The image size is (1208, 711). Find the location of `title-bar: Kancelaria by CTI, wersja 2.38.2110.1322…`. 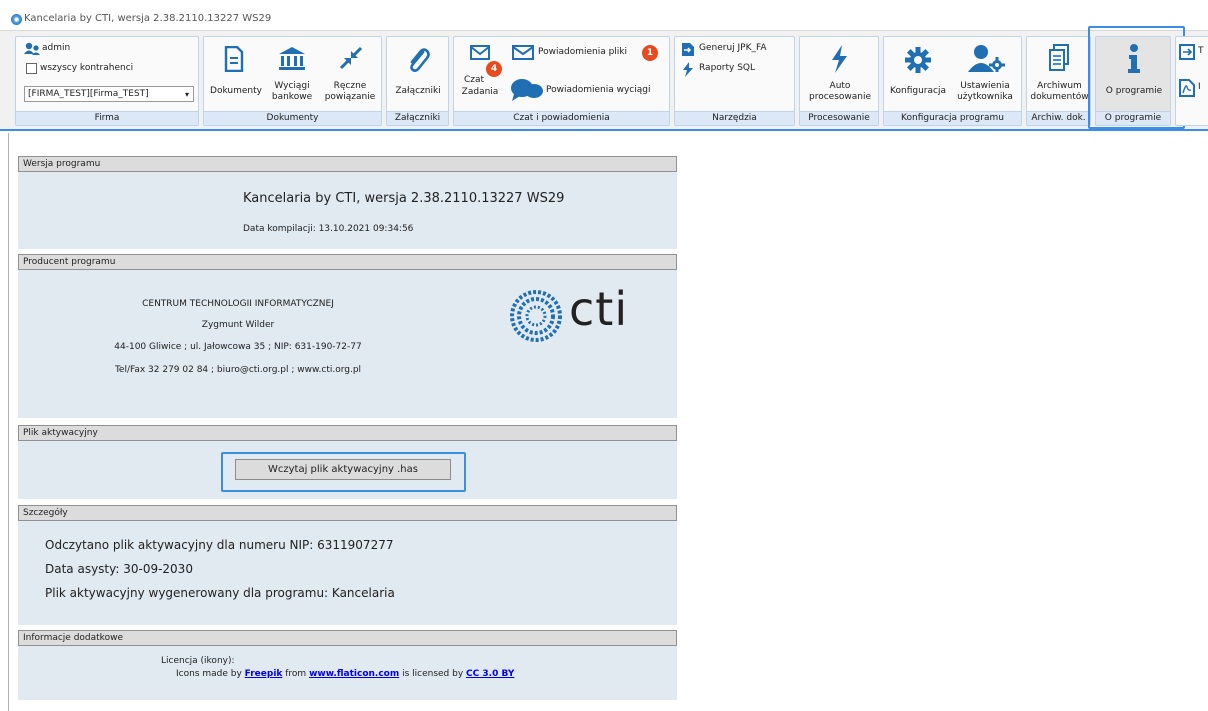

title-bar: Kancelaria by CTI, wersja 2.38.2110.1322… is located at coordinates (604, 15).